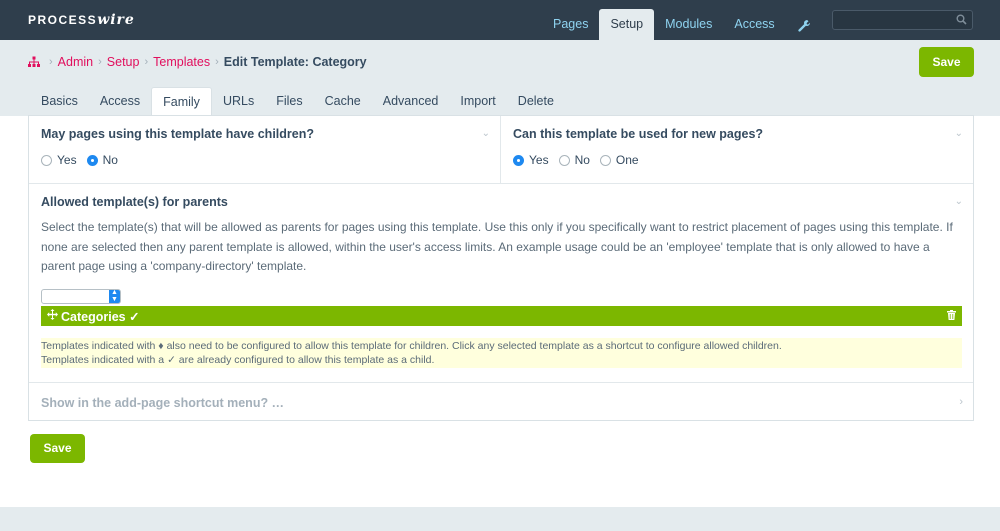 The height and width of the screenshot is (531, 1000). What do you see at coordinates (570, 24) in the screenshot?
I see `topnav-pages: Pages` at bounding box center [570, 24].